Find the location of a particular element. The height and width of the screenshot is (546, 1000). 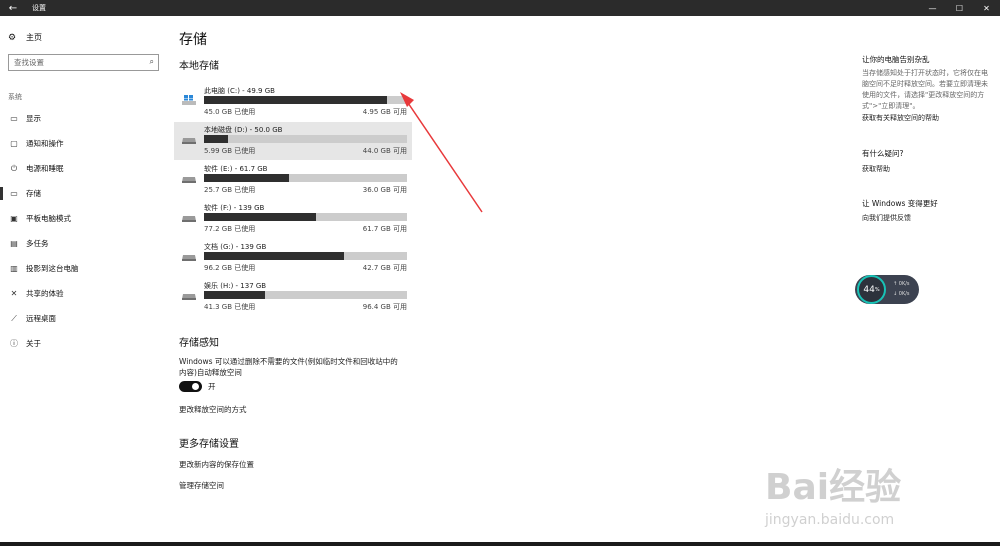

sidebar-item-tablet-mode: ▣ 平板电脑模式 is located at coordinates (84, 218).